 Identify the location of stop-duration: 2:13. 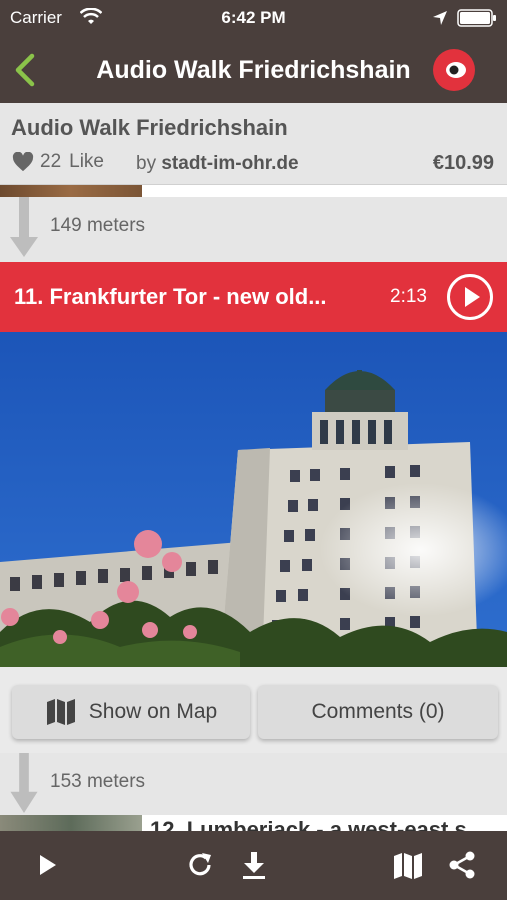
(408, 296).